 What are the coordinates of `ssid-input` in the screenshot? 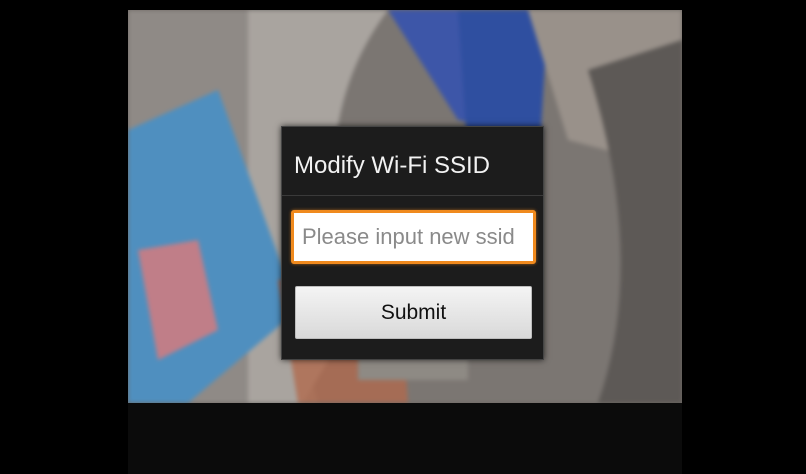 It's located at (413, 237).